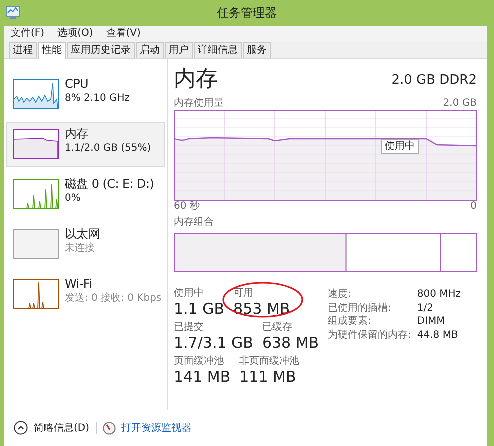 This screenshot has height=446, width=494. I want to click on memory-spec: 2.0 GB DDR2, so click(434, 81).